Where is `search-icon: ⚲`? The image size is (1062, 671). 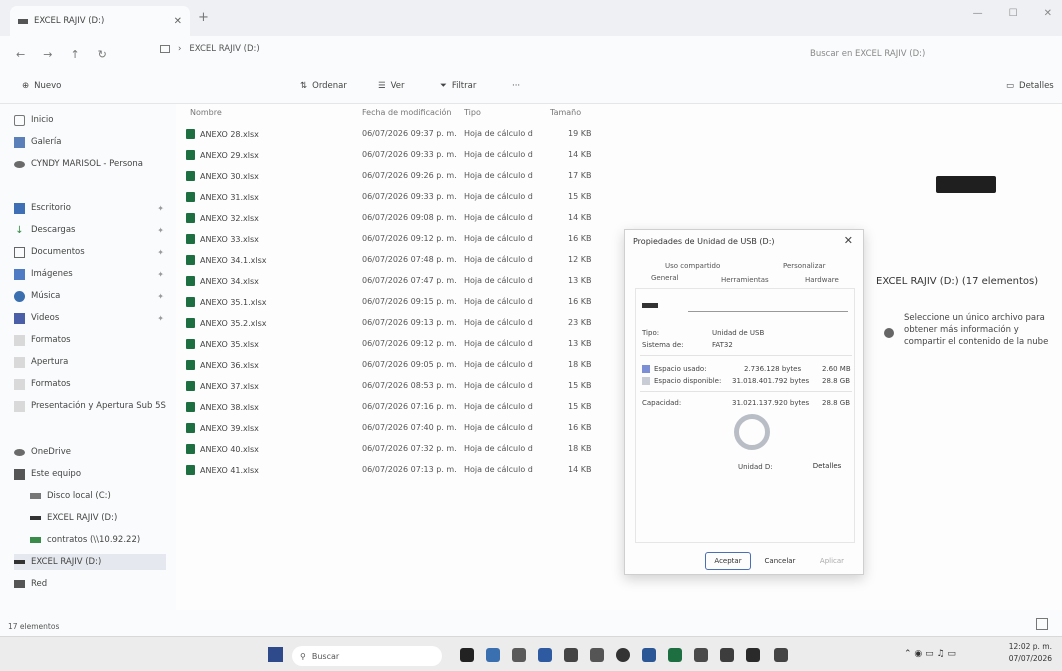 search-icon: ⚲ is located at coordinates (303, 656).